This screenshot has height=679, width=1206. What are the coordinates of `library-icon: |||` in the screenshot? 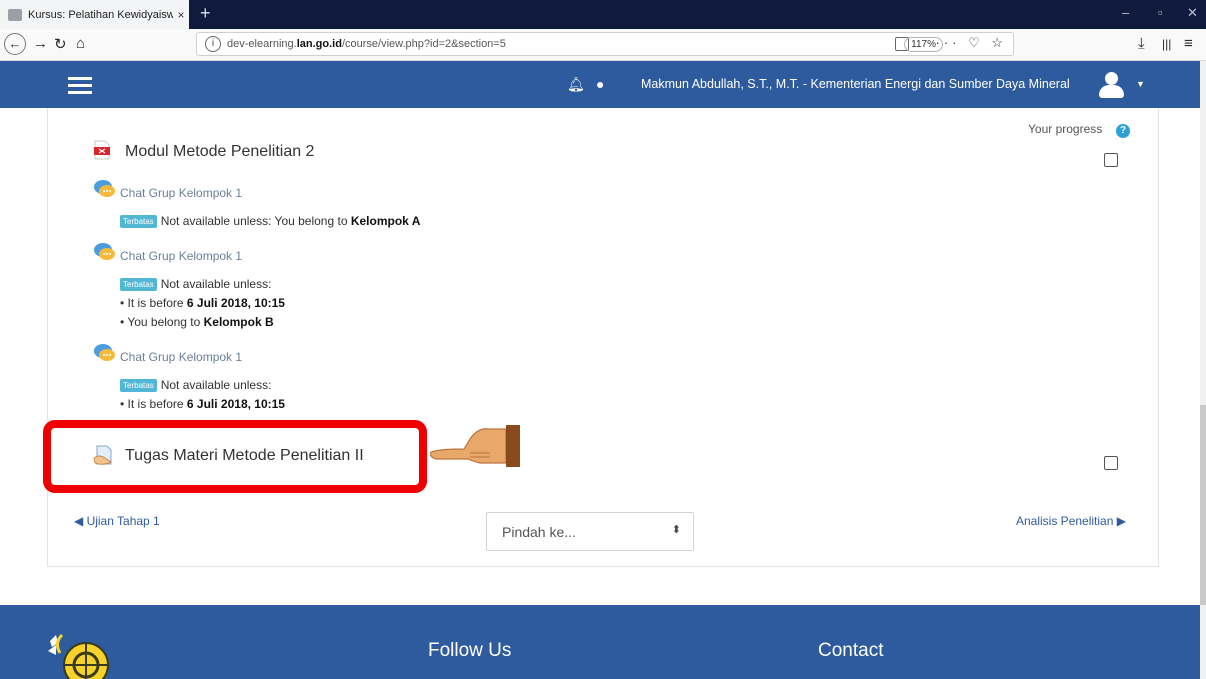 It's located at (1166, 44).